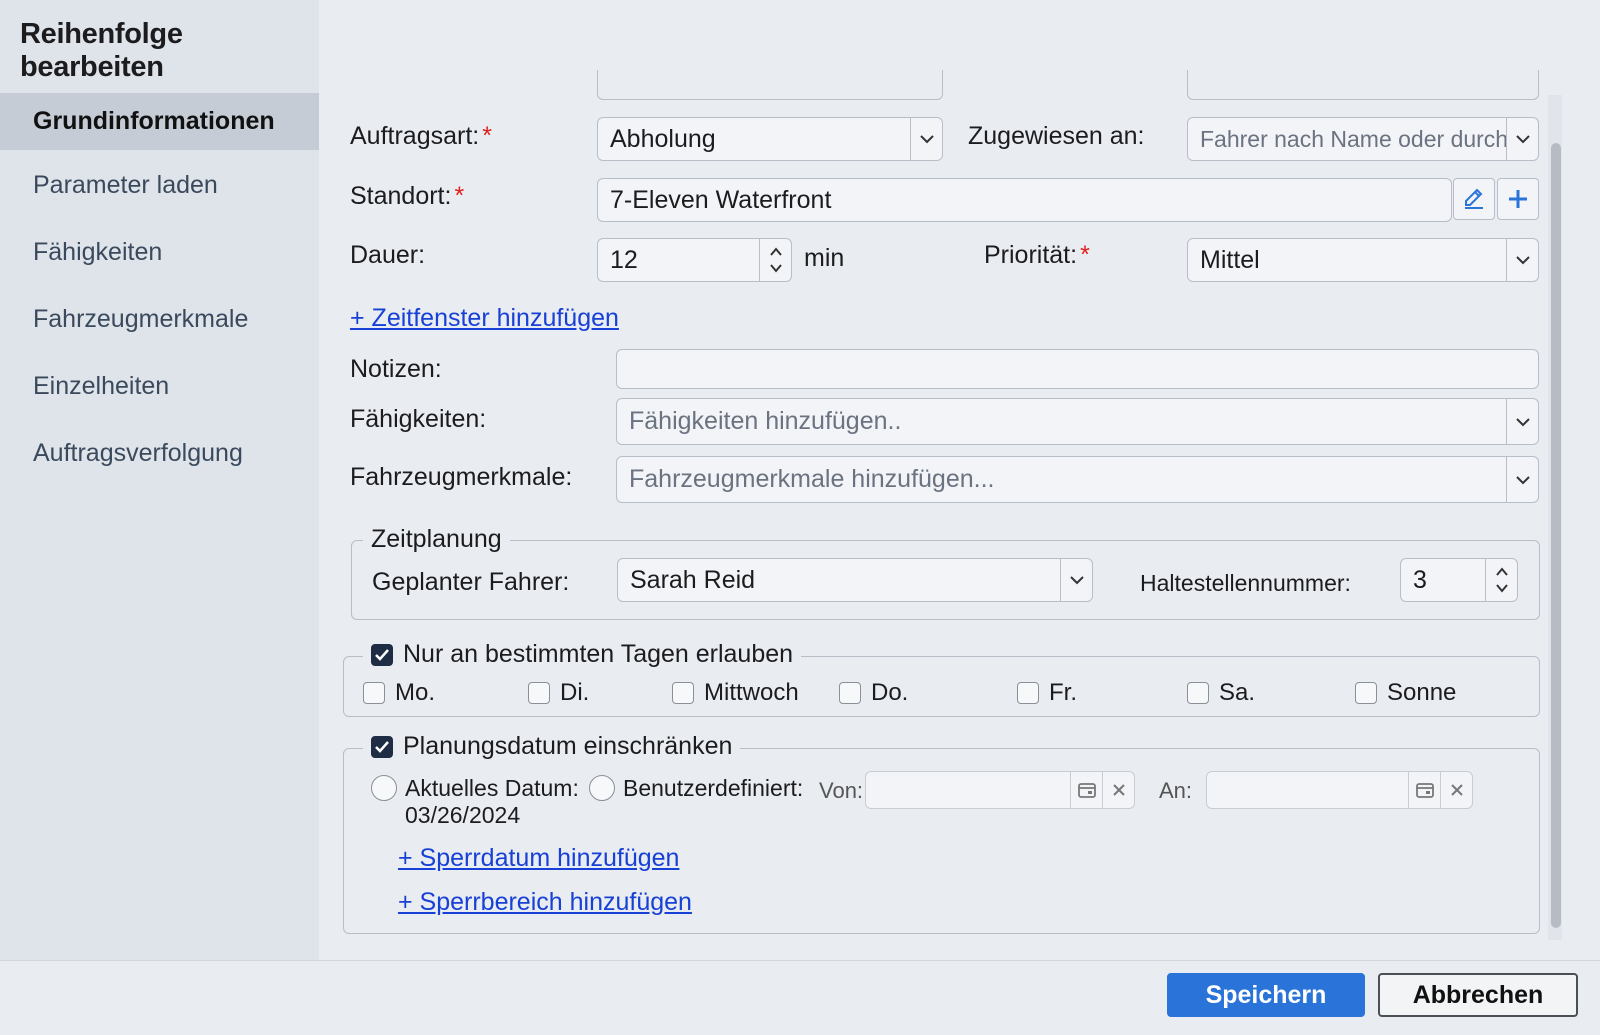 The width and height of the screenshot is (1600, 1035). I want to click on zugewiesen-label: Zugewiesen an:, so click(1056, 136).